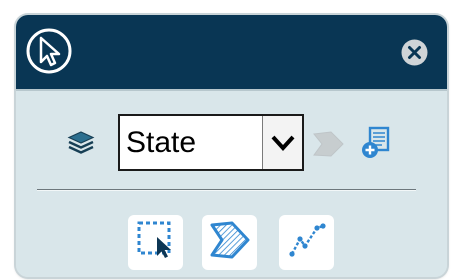 This screenshot has width=453, height=280. I want to click on add-layer-icon, so click(376, 143).